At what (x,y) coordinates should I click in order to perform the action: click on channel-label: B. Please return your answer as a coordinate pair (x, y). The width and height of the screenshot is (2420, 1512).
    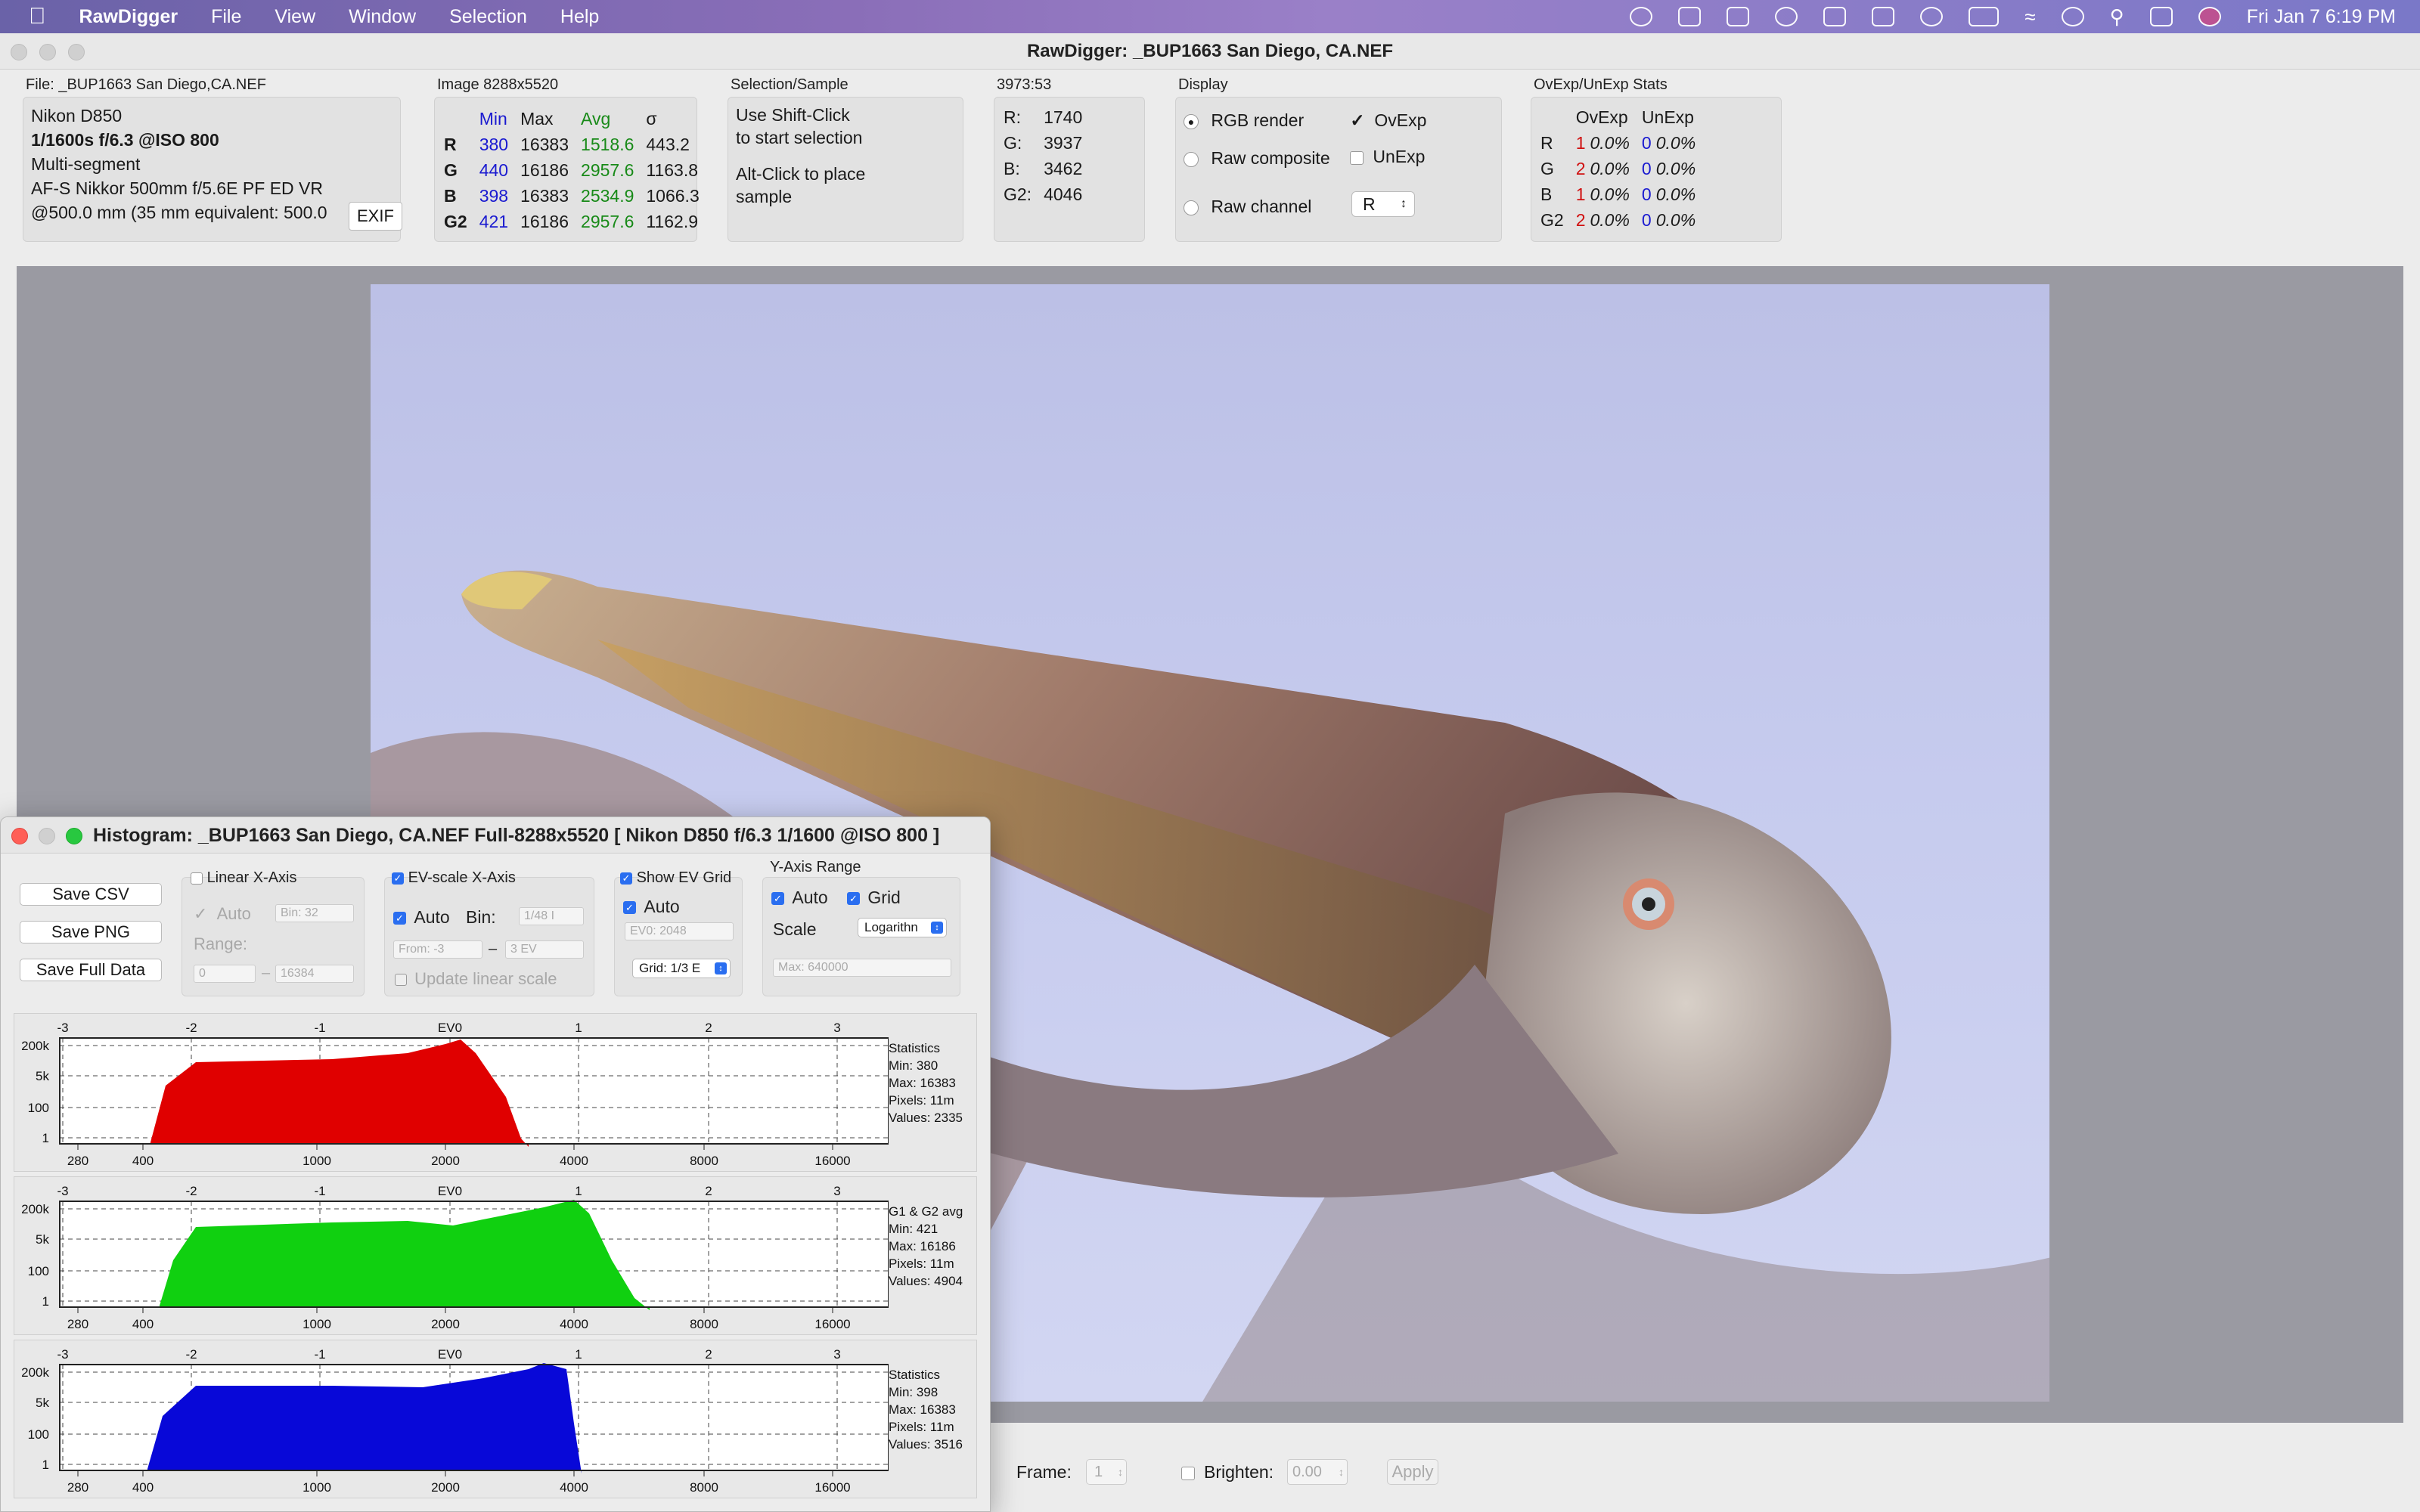
    Looking at the image, I should click on (1546, 194).